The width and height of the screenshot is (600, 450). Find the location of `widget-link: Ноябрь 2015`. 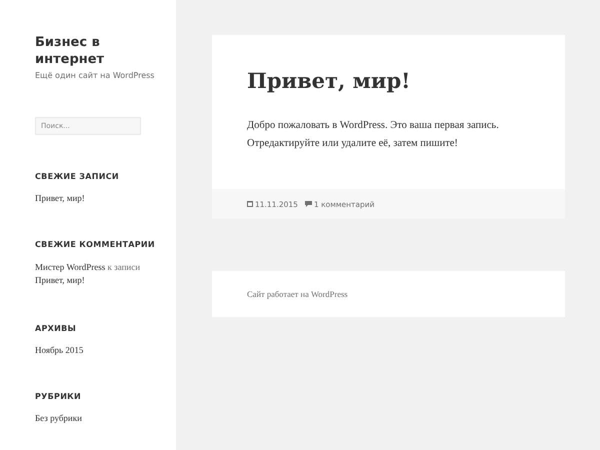

widget-link: Ноябрь 2015 is located at coordinates (105, 350).